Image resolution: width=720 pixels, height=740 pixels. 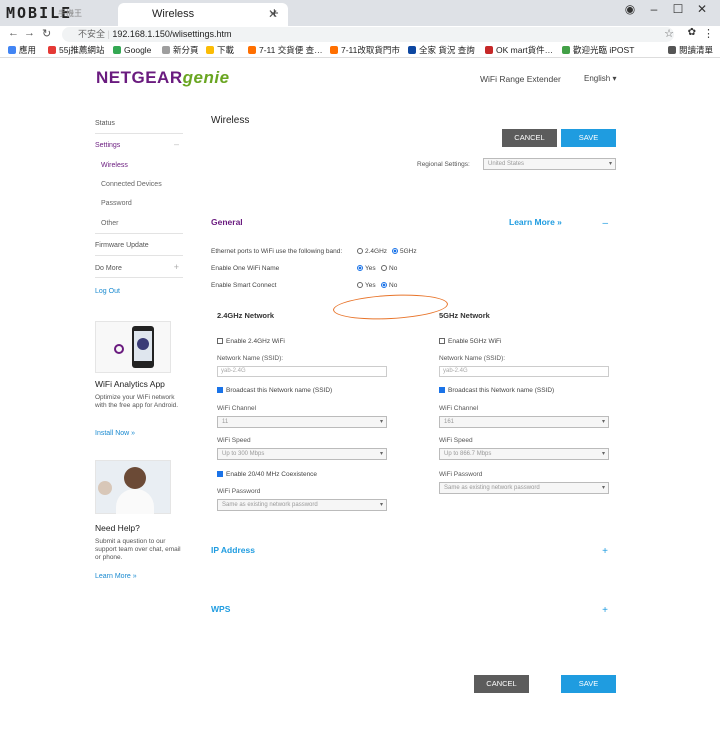 What do you see at coordinates (116, 203) in the screenshot?
I see `sidebar-sub-password: Password` at bounding box center [116, 203].